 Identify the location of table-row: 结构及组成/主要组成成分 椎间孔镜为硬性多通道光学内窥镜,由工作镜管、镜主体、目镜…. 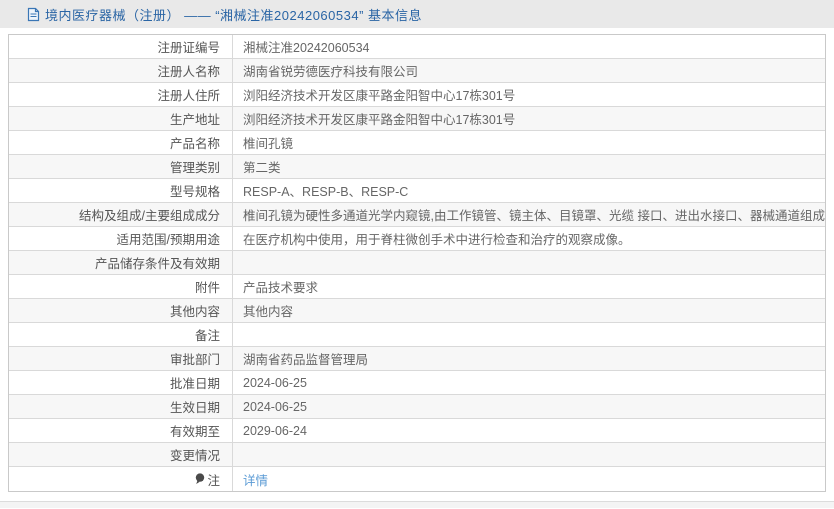
(417, 215).